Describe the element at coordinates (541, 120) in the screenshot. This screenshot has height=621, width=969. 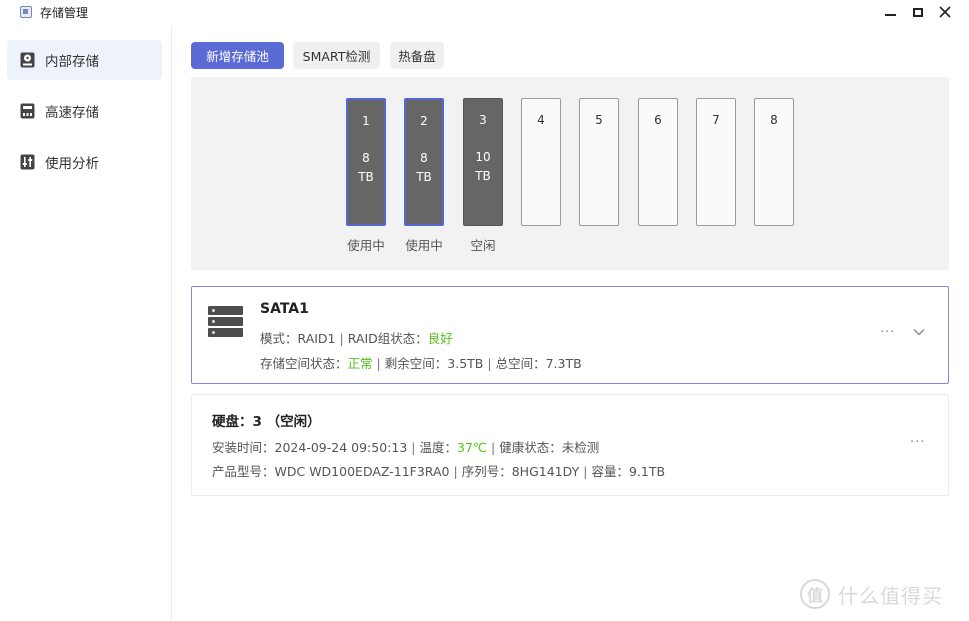
I see `bay-number: 4` at that location.